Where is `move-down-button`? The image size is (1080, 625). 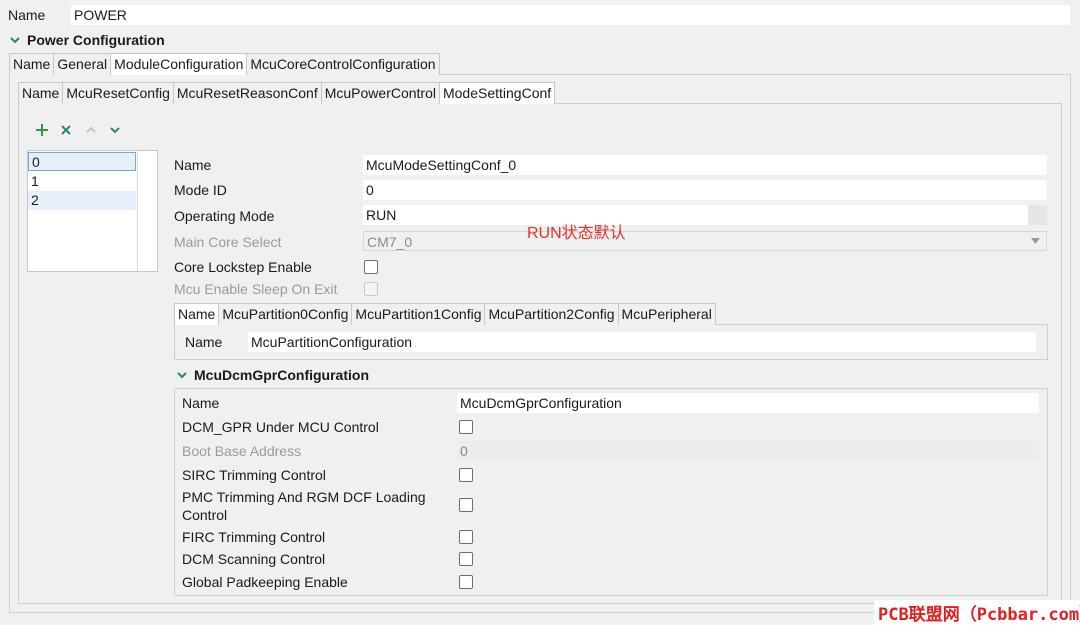 move-down-button is located at coordinates (115, 130).